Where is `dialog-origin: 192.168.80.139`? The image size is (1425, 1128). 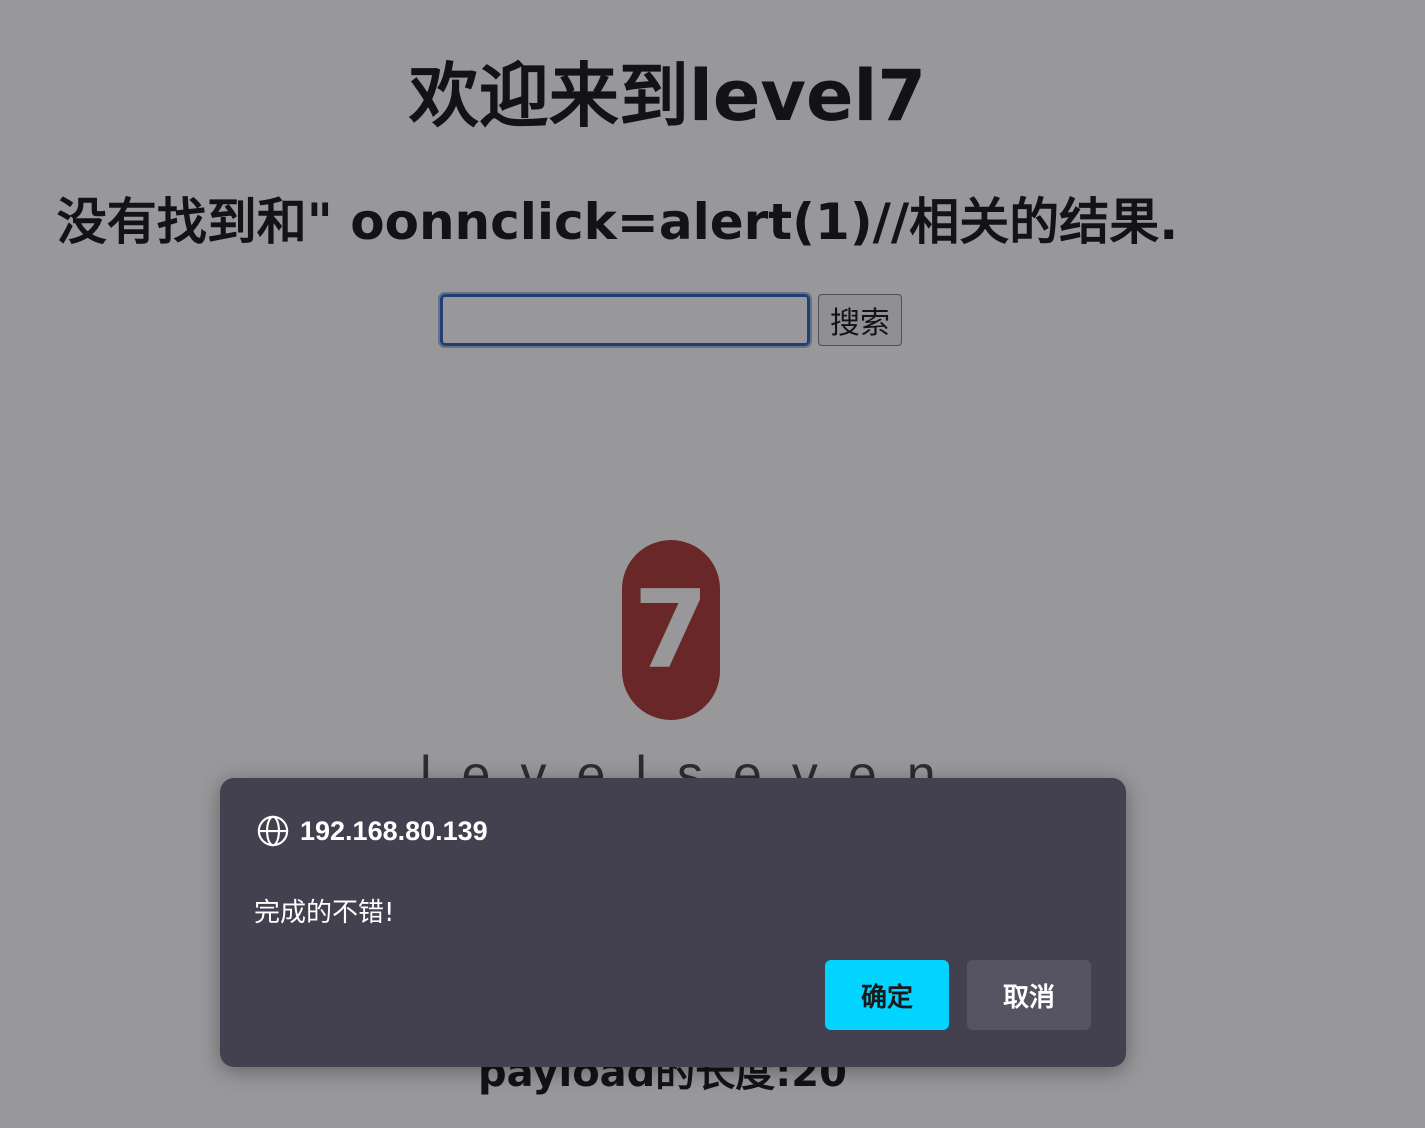
dialog-origin: 192.168.80.139 is located at coordinates (394, 830).